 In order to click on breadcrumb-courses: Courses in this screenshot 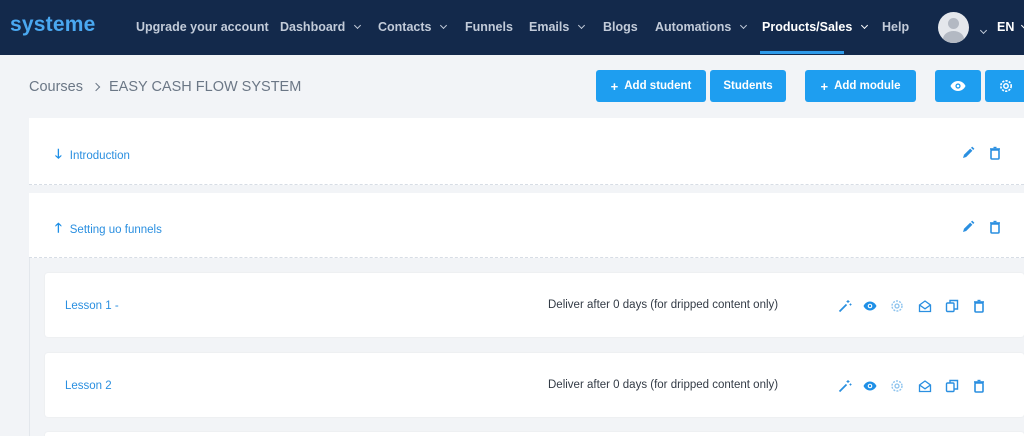, I will do `click(56, 87)`.